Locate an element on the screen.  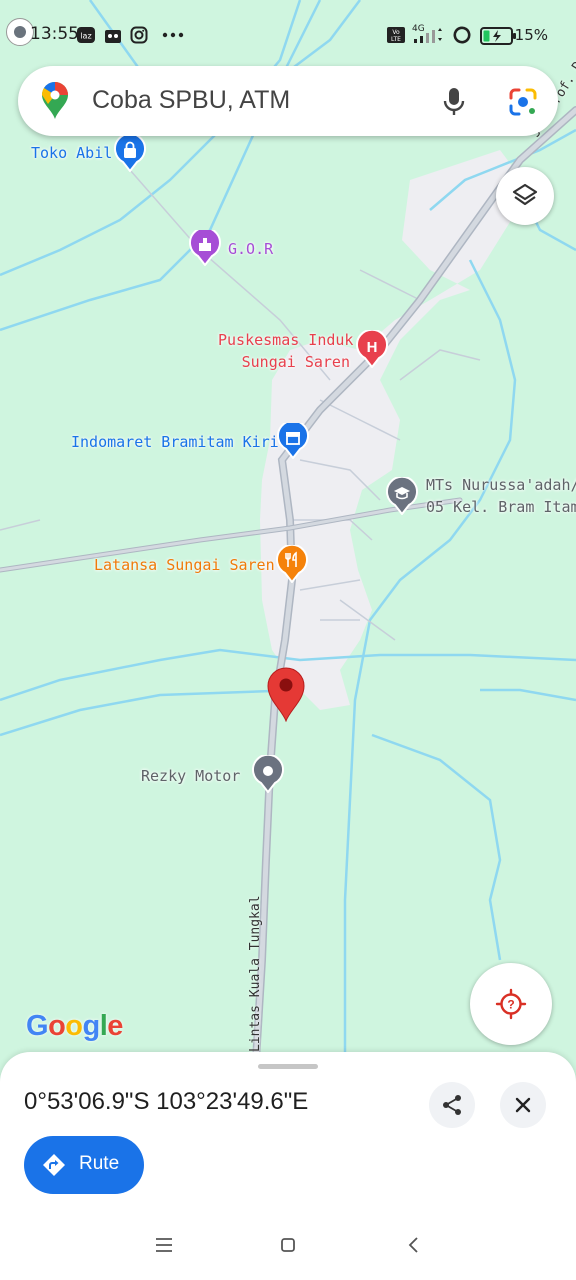
battery-icon is located at coordinates (498, 36).